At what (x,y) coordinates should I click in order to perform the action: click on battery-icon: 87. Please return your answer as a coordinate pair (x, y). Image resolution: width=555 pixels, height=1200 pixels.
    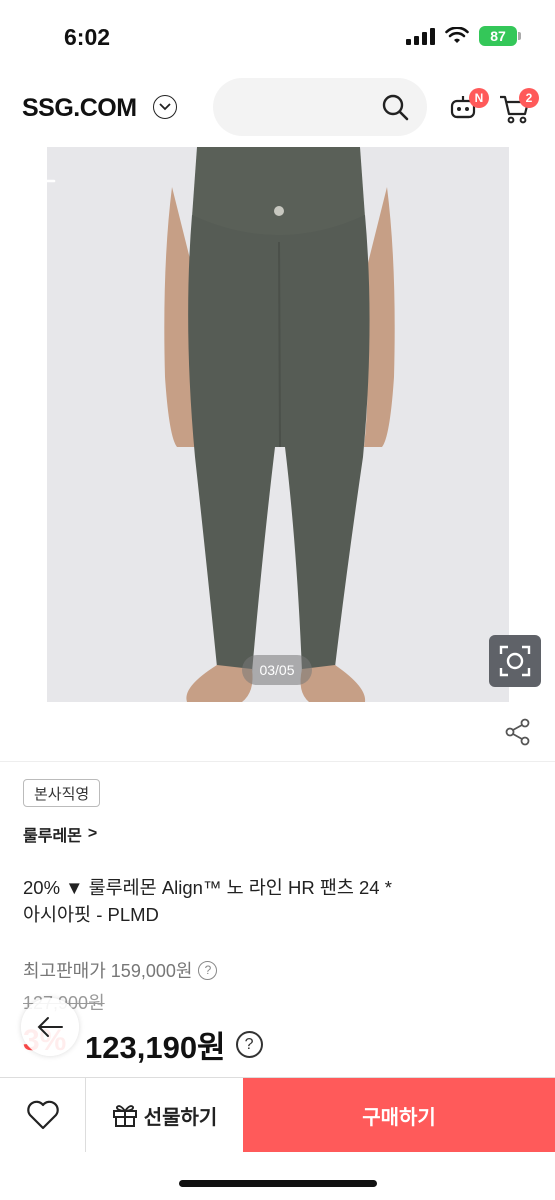
    Looking at the image, I should click on (500, 36).